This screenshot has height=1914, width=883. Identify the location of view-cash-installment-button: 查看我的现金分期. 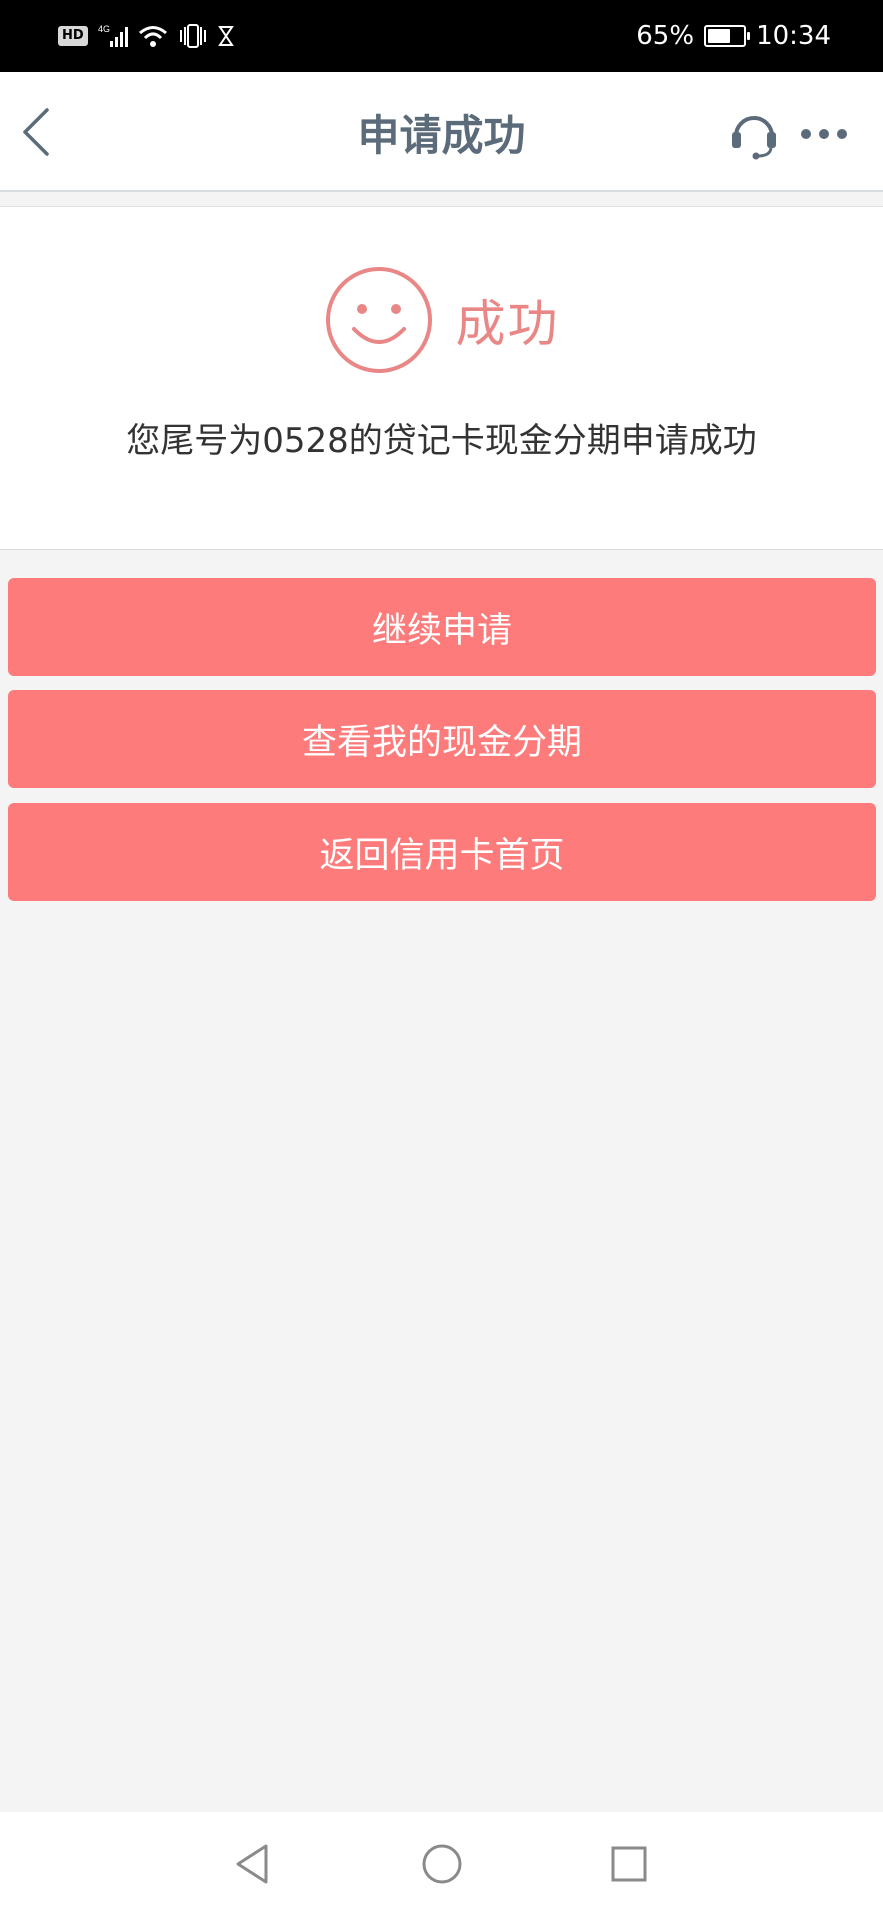
(442, 739).